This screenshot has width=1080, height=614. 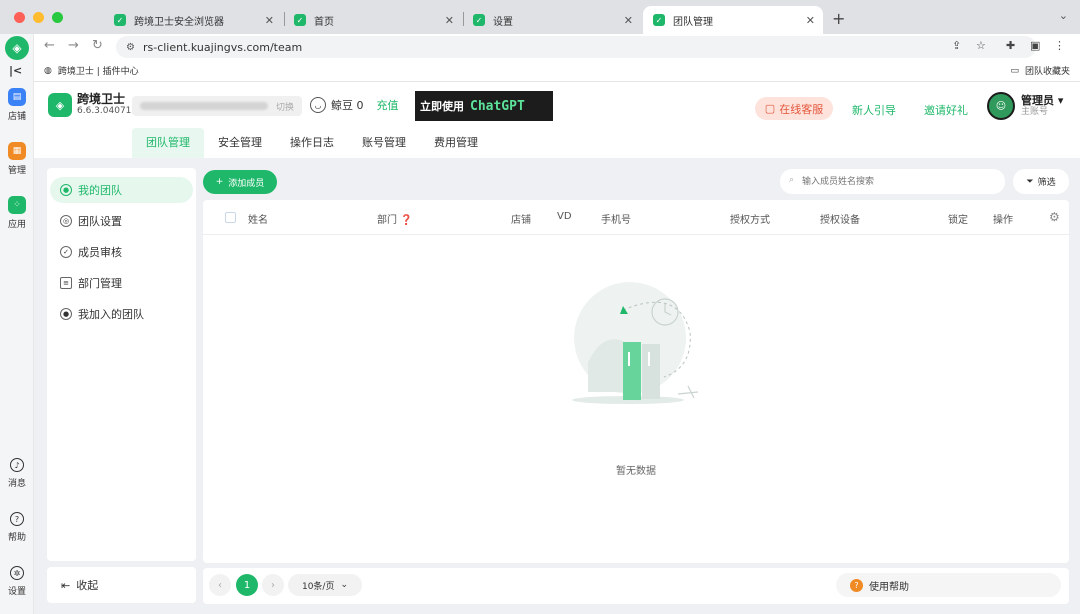 I want to click on rail-label: 设置, so click(x=16, y=592).